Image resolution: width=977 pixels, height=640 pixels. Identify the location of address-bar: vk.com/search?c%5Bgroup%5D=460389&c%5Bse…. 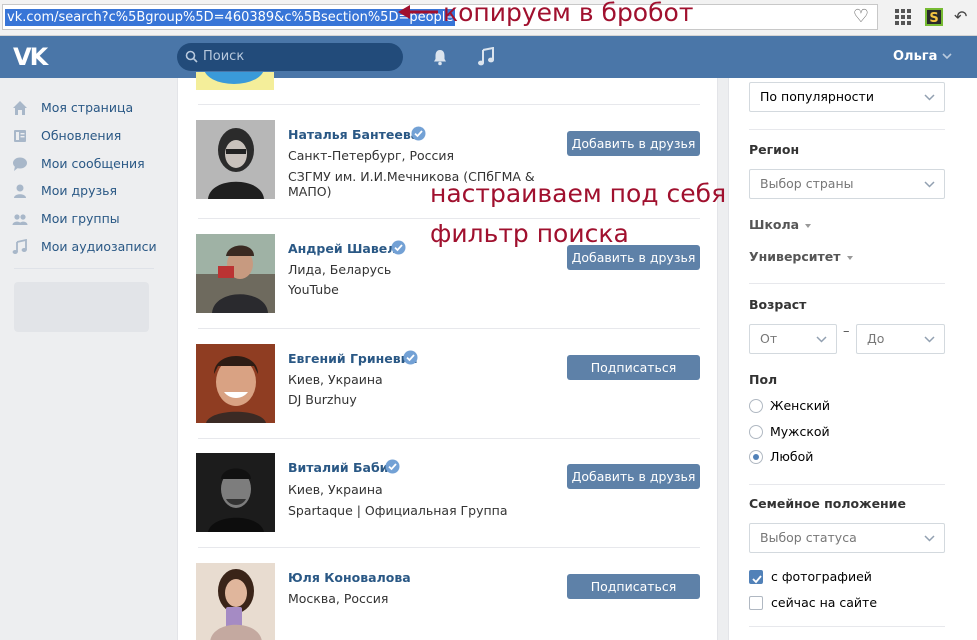
(440, 17).